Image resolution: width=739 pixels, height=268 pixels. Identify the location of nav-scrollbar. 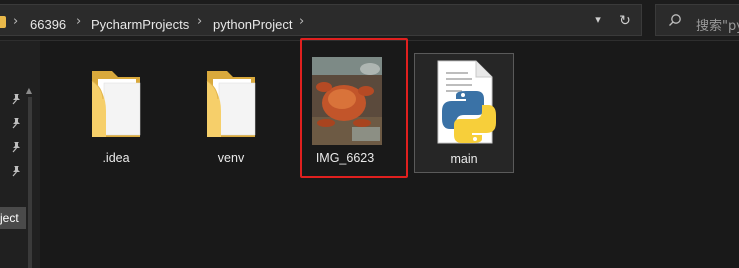
(30, 182).